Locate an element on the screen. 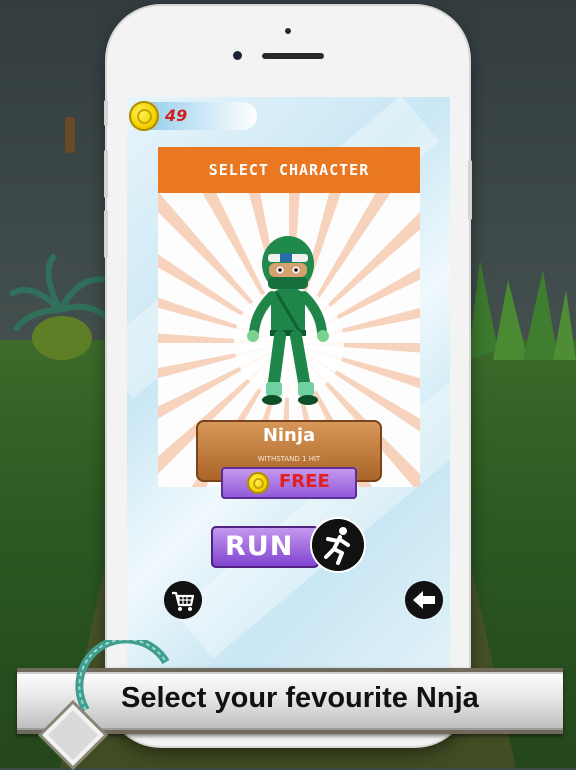  shopping-cart-icon is located at coordinates (183, 600).